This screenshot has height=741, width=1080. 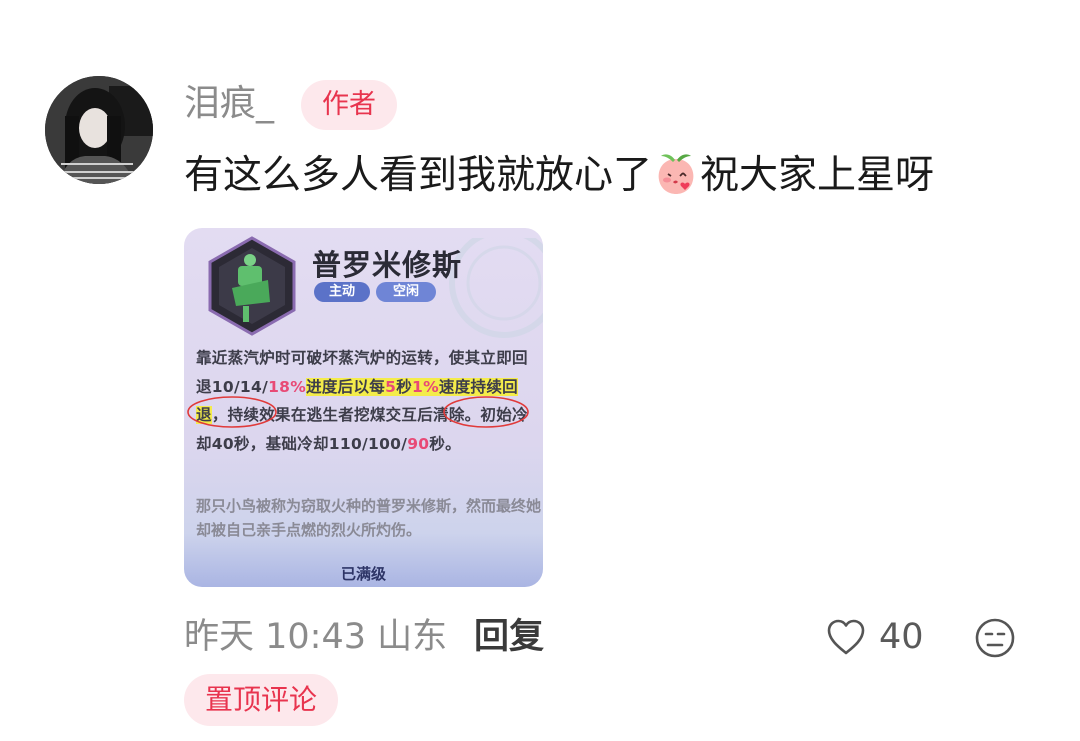 I want to click on comment-meta: 昨天 10:43 山东, so click(x=315, y=637).